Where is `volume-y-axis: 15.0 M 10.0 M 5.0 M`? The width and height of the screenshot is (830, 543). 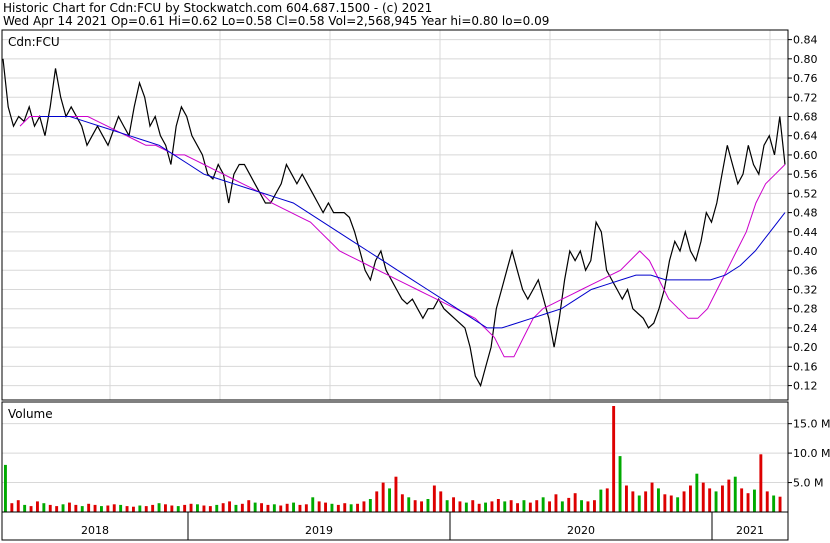 volume-y-axis: 15.0 M 10.0 M 5.0 M is located at coordinates (809, 454).